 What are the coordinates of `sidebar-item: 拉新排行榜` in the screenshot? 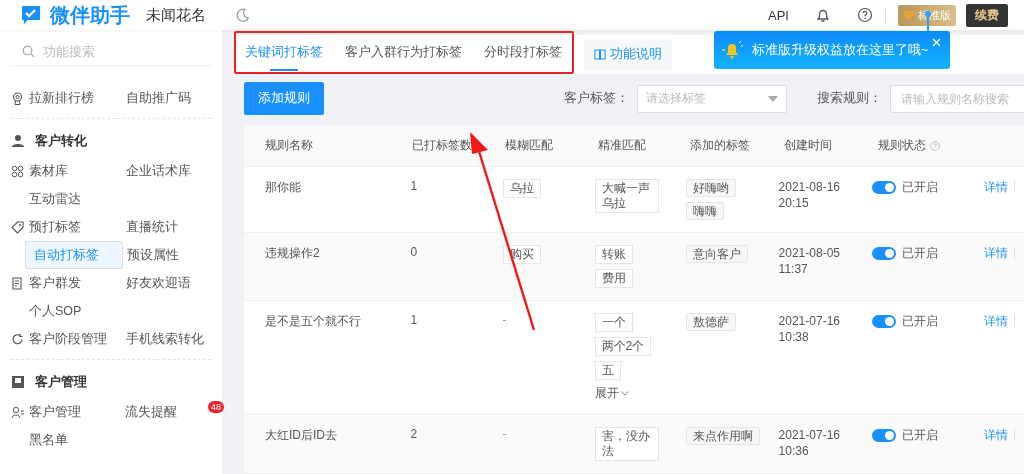 It's located at (61, 98).